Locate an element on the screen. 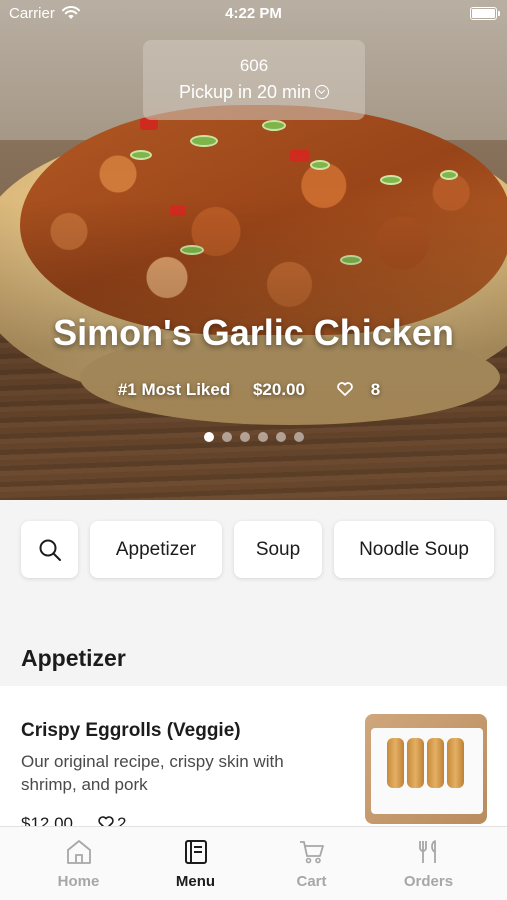  category-chip-noodle-soup: Noodle Soup is located at coordinates (414, 549).